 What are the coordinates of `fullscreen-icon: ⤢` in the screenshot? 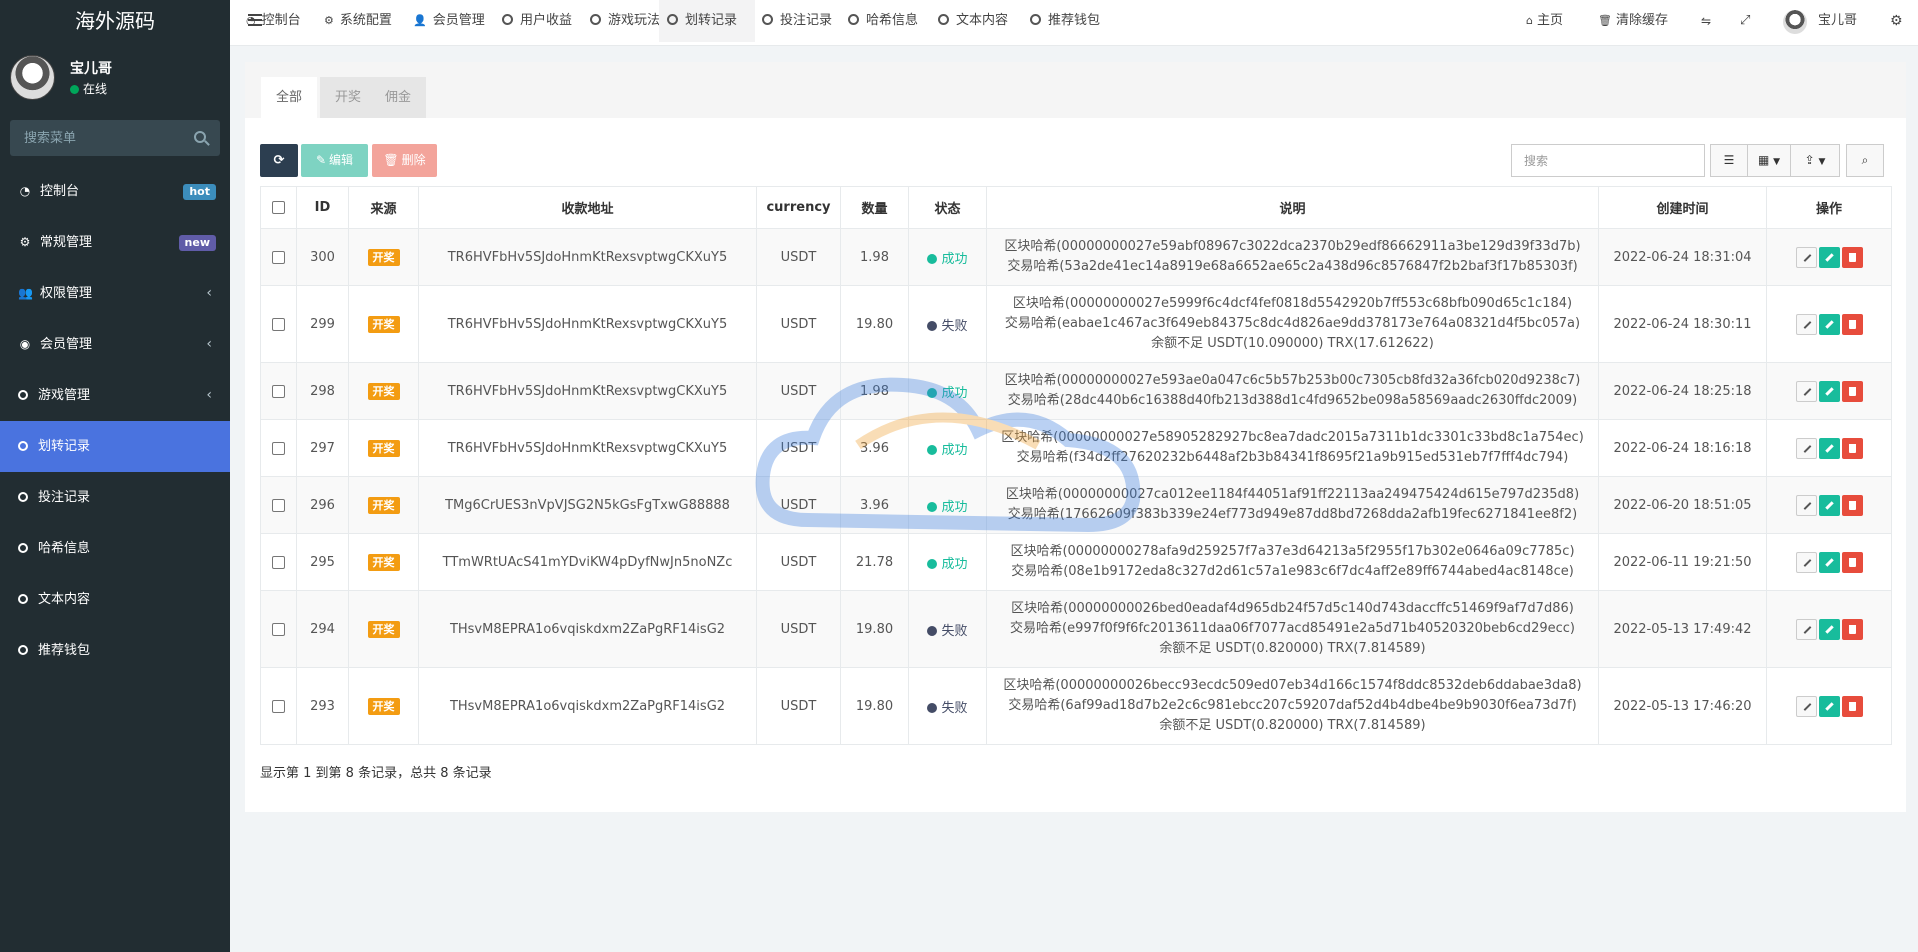 It's located at (1745, 21).